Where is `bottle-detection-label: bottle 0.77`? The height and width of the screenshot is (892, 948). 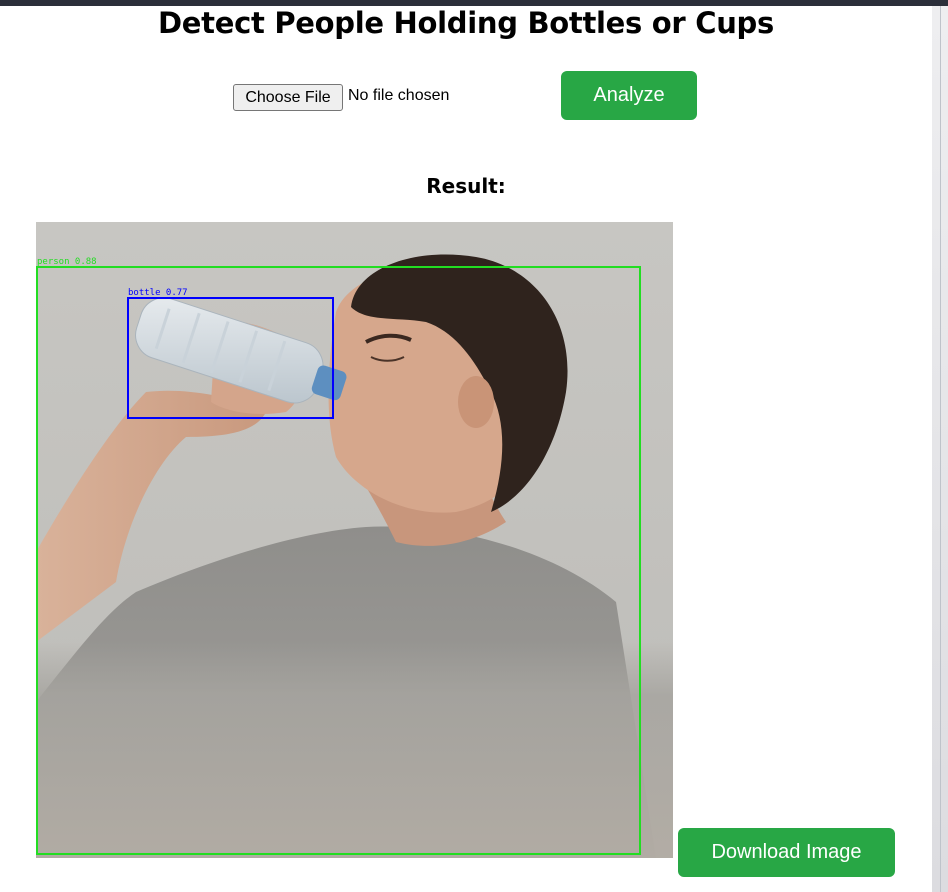
bottle-detection-label: bottle 0.77 is located at coordinates (158, 293).